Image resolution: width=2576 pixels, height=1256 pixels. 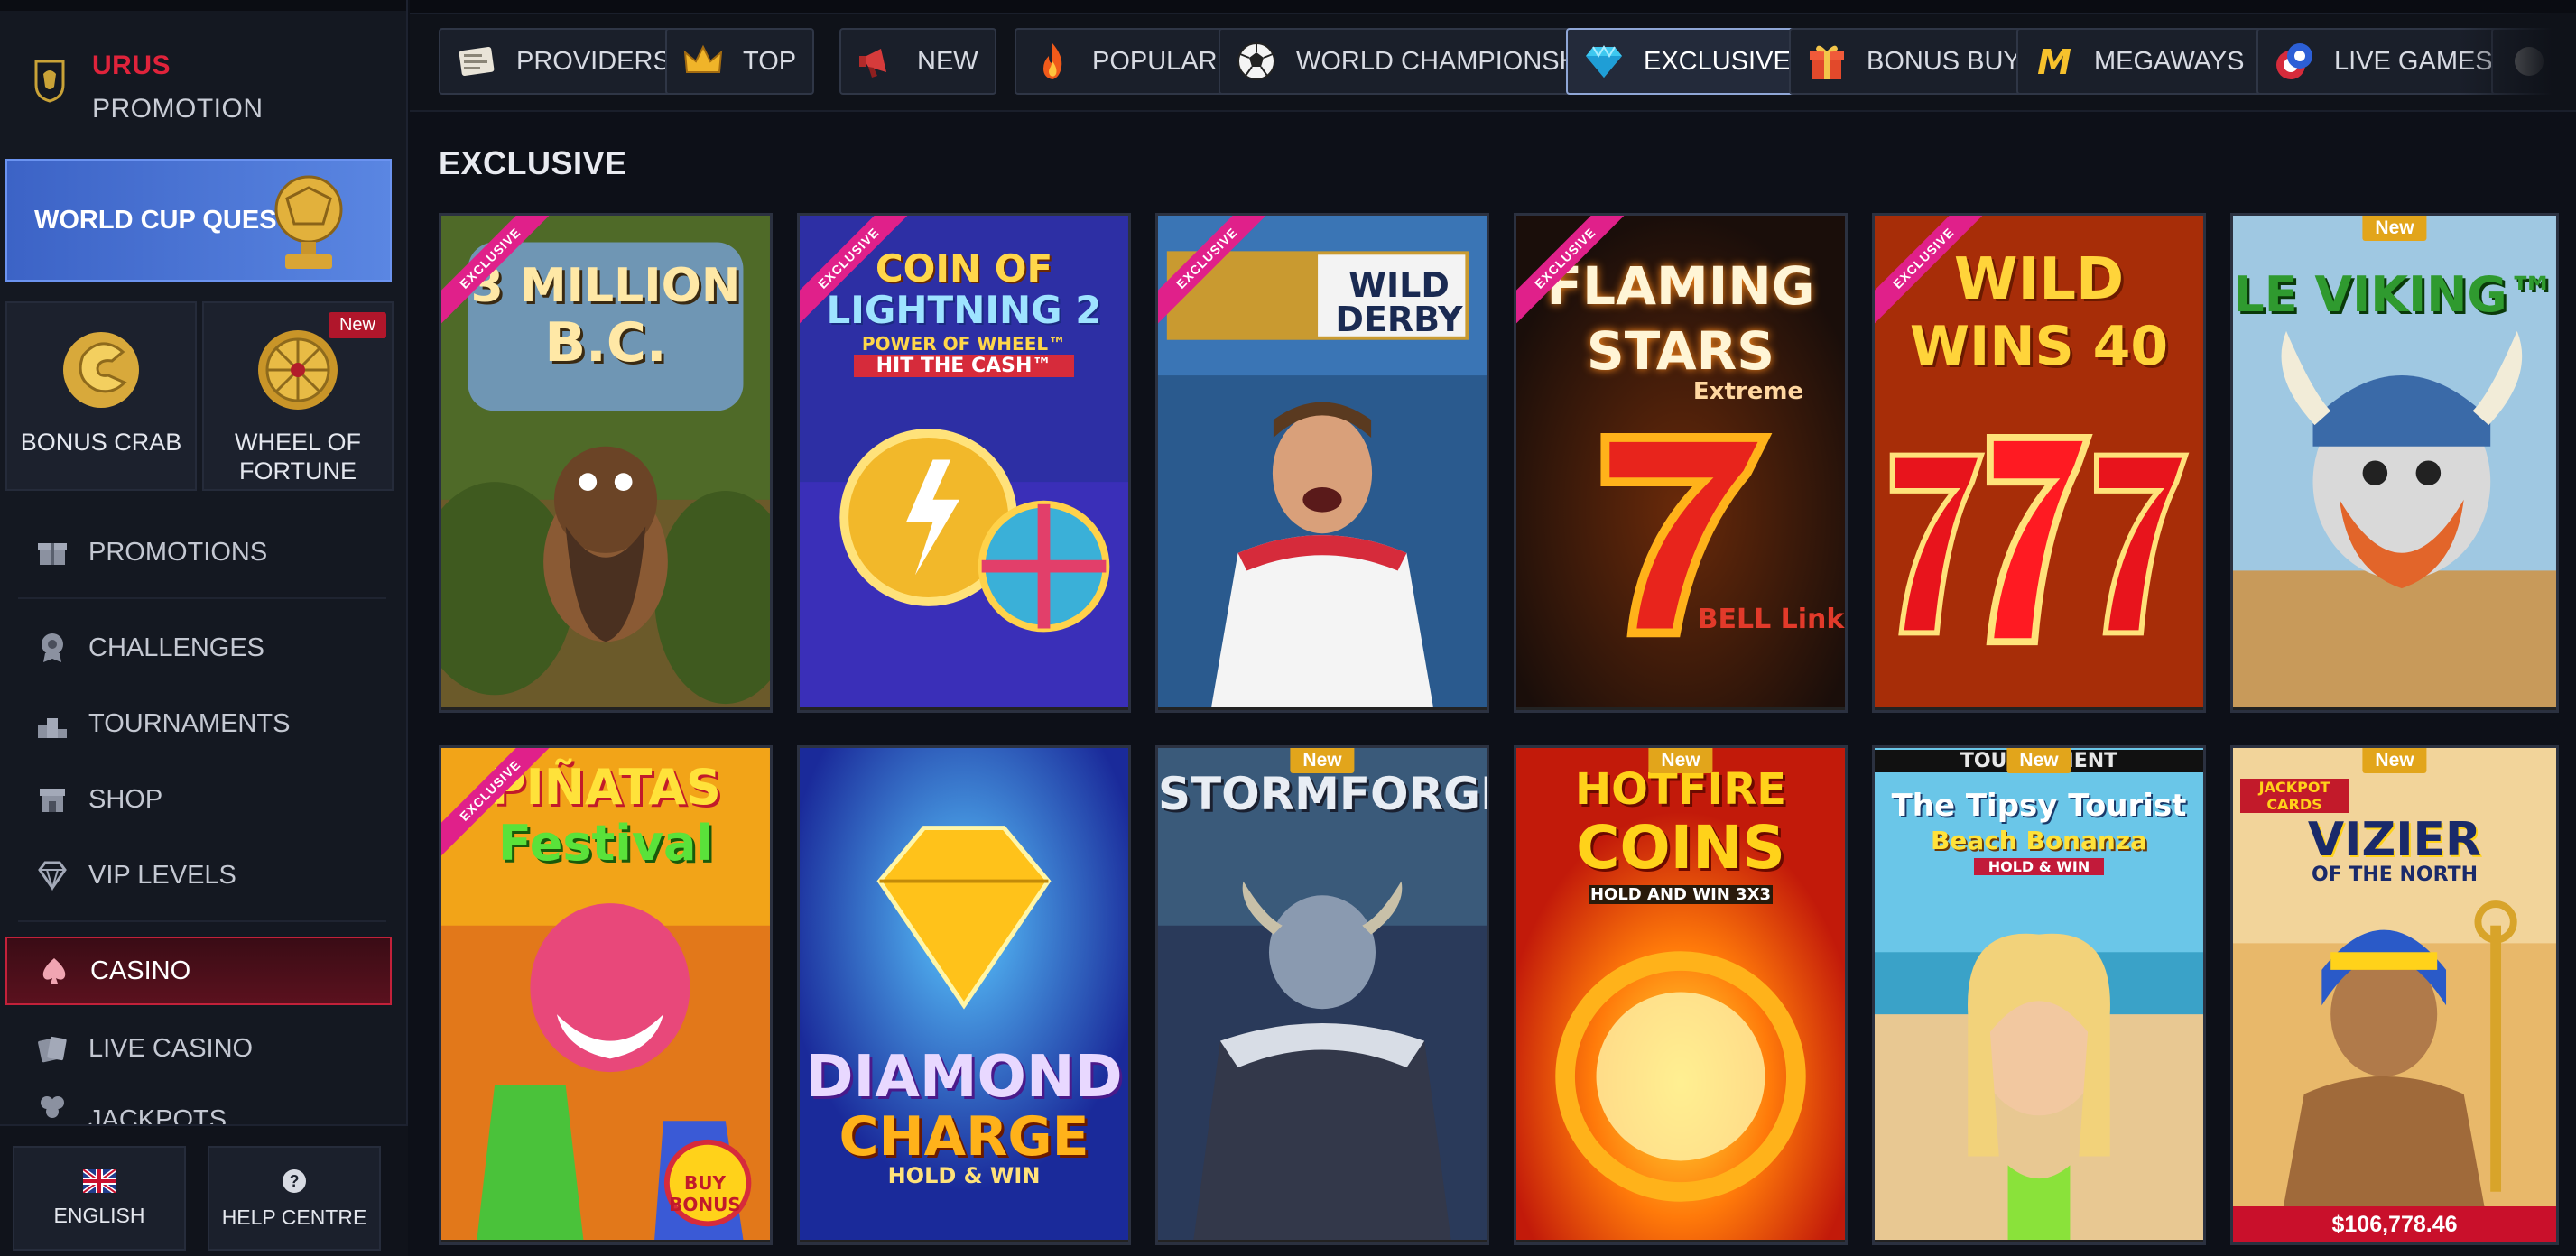 What do you see at coordinates (2054, 62) in the screenshot?
I see `megaways-icon: M` at bounding box center [2054, 62].